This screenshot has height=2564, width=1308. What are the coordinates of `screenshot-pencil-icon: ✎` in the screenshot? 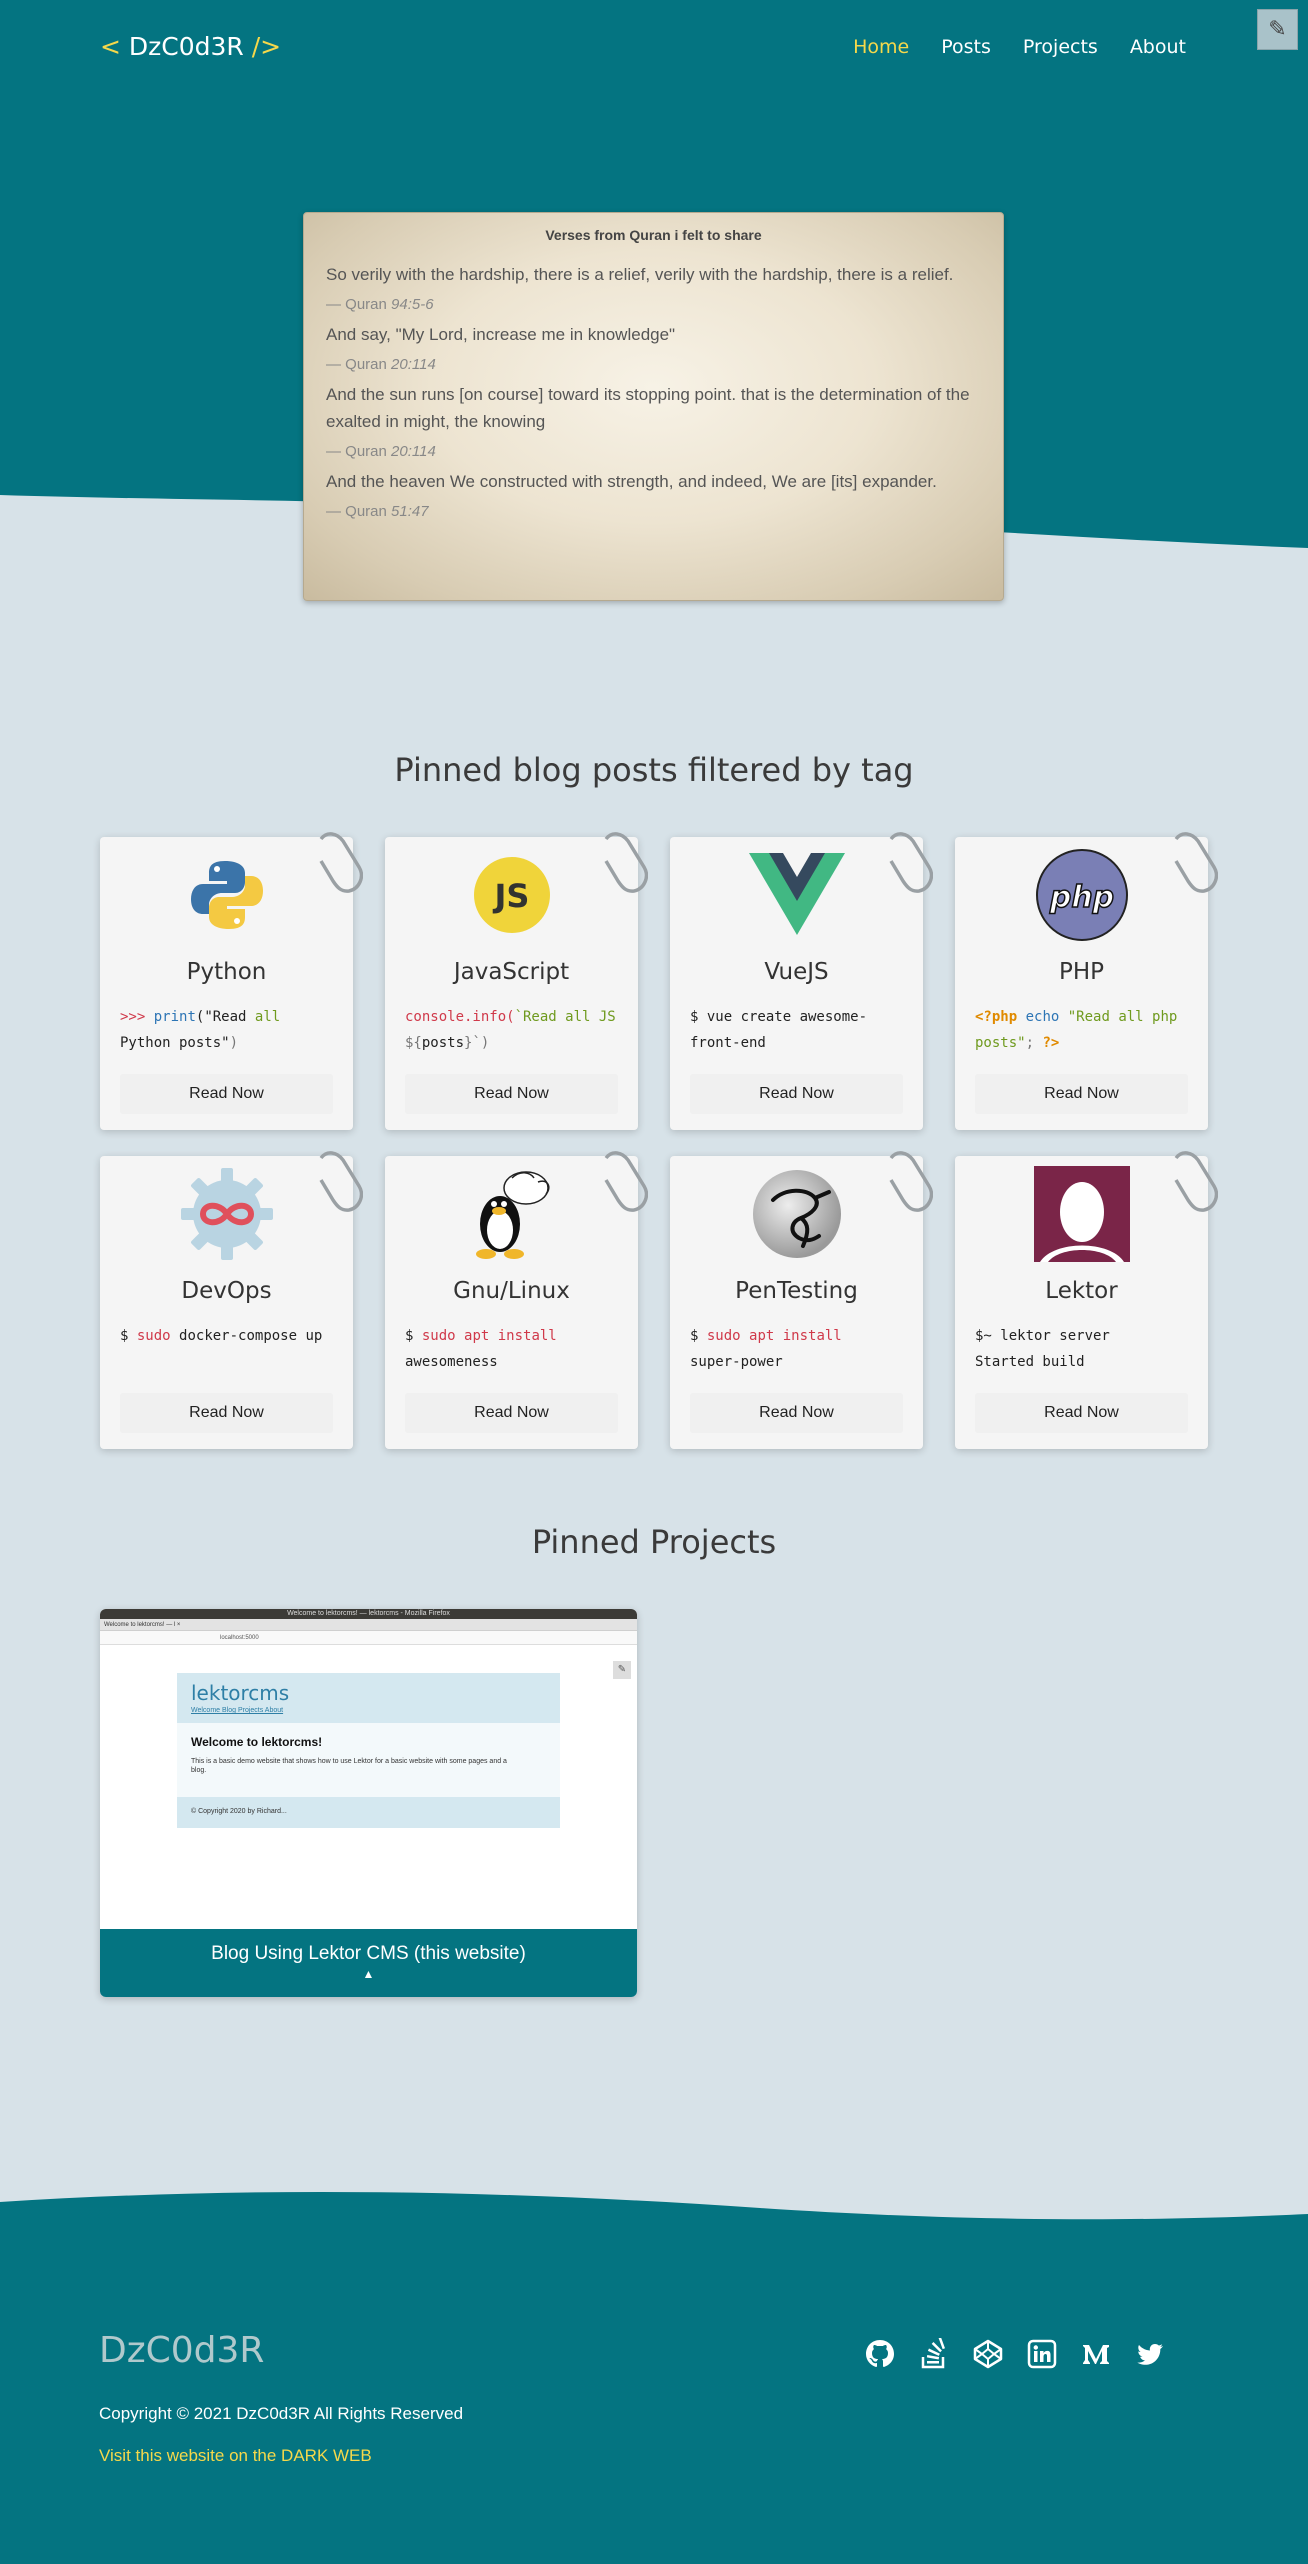 It's located at (622, 1670).